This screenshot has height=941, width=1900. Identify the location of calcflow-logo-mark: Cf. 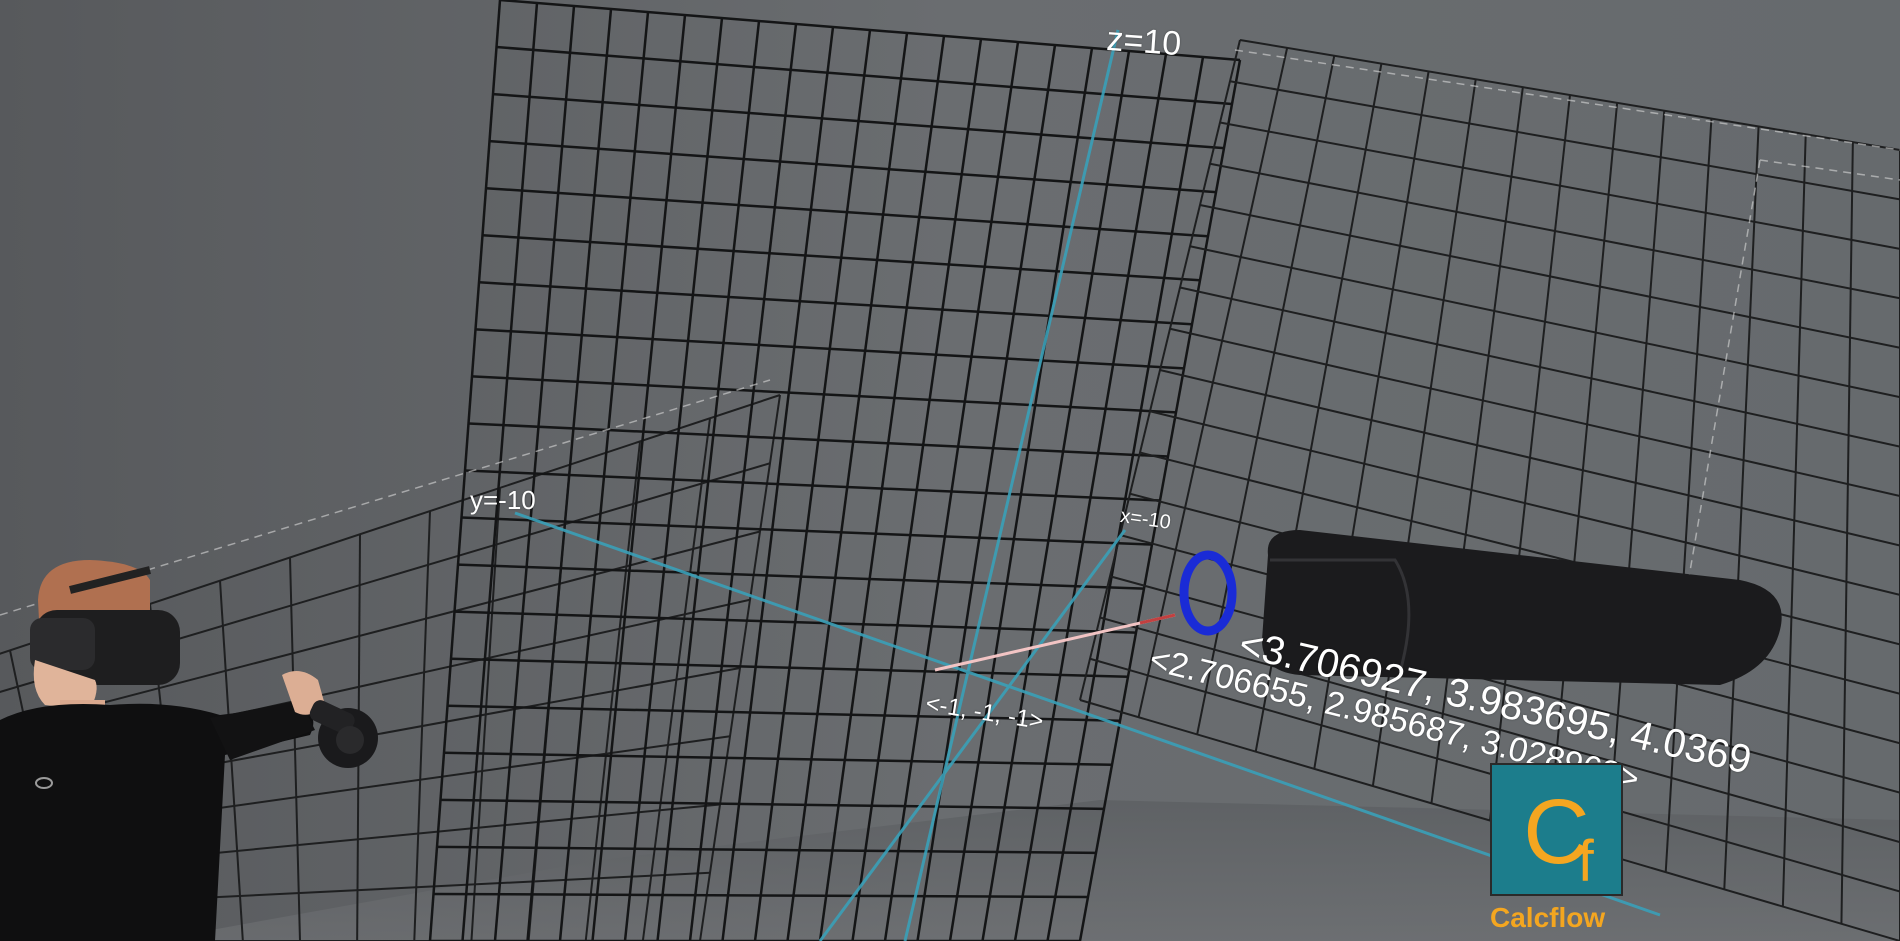
(1558, 838).